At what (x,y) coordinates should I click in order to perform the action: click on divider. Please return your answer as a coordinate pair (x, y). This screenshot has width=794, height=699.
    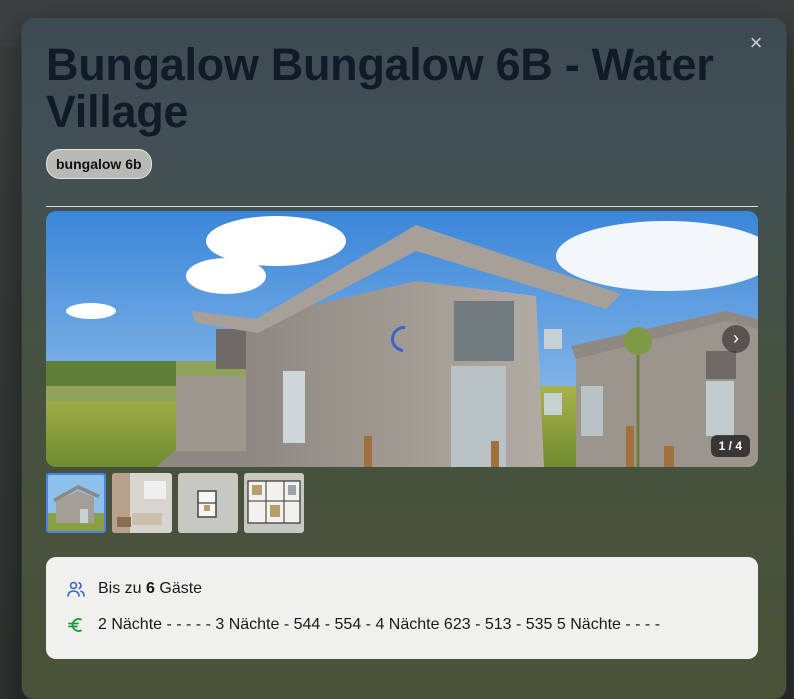
    Looking at the image, I should click on (402, 206).